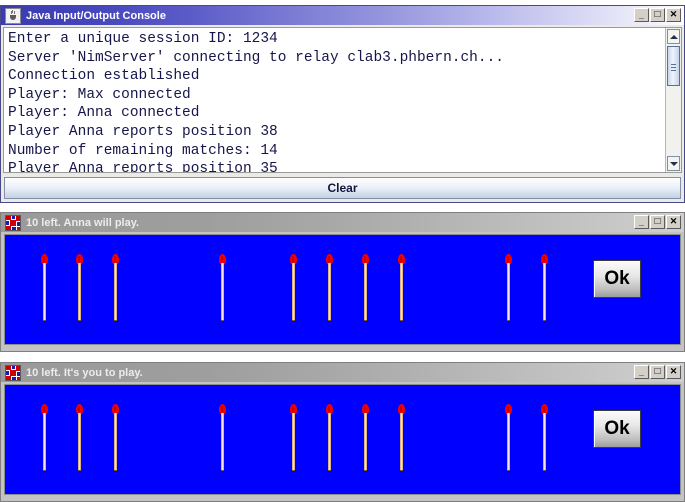 The height and width of the screenshot is (502, 685). What do you see at coordinates (673, 36) in the screenshot?
I see `scroll-up-arrow-icon` at bounding box center [673, 36].